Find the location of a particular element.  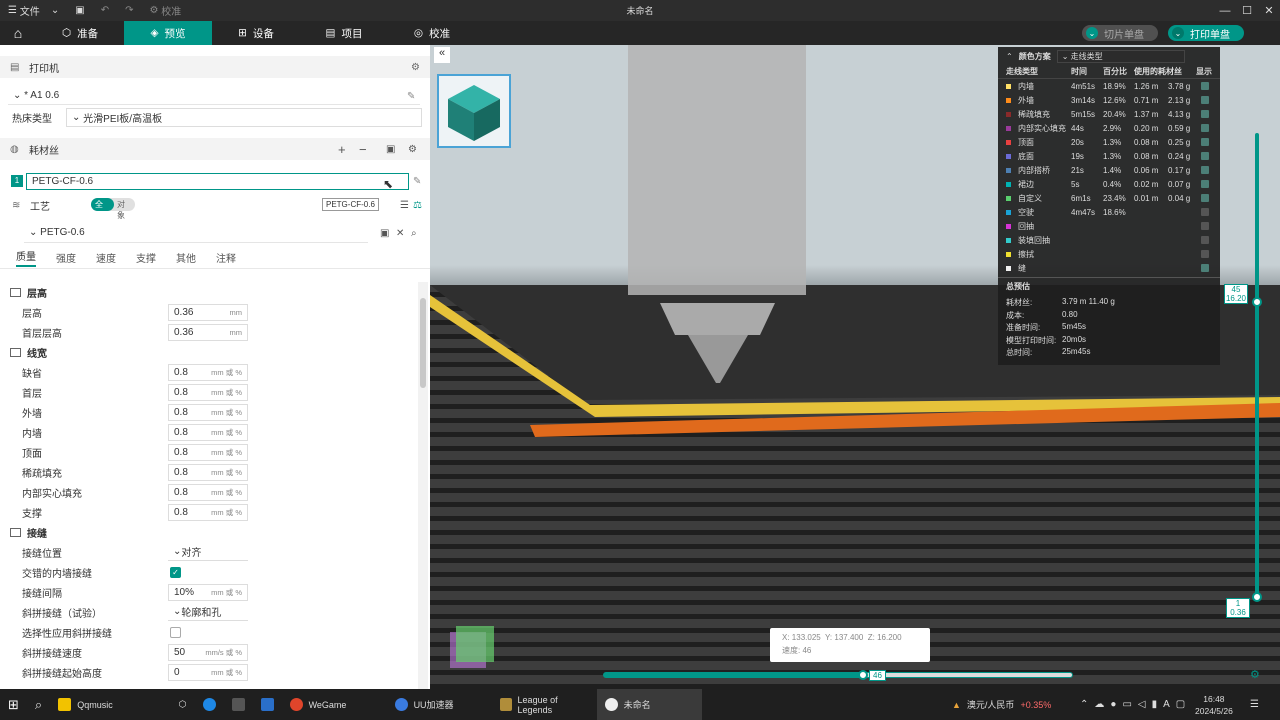

taskbar-app-uu: UU加速器 is located at coordinates (439, 704).